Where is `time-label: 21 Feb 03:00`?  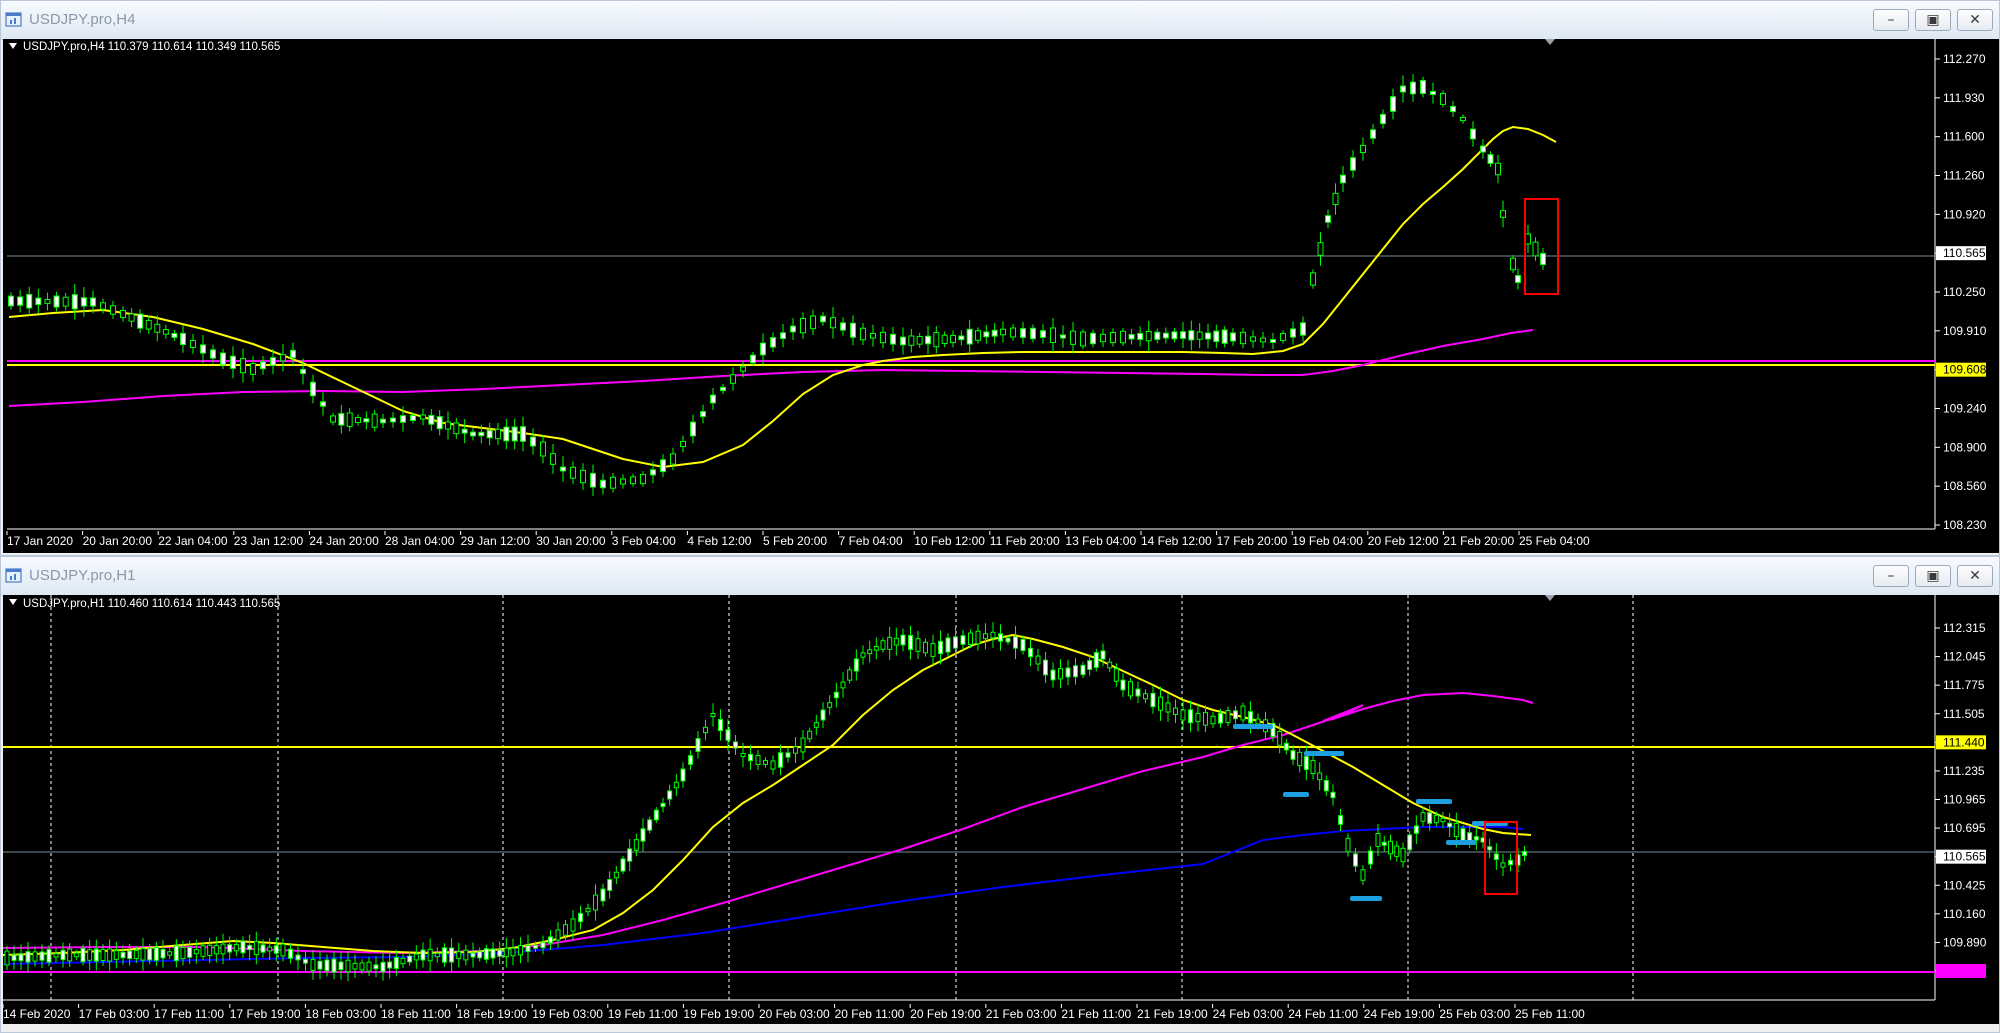 time-label: 21 Feb 03:00 is located at coordinates (1021, 1014).